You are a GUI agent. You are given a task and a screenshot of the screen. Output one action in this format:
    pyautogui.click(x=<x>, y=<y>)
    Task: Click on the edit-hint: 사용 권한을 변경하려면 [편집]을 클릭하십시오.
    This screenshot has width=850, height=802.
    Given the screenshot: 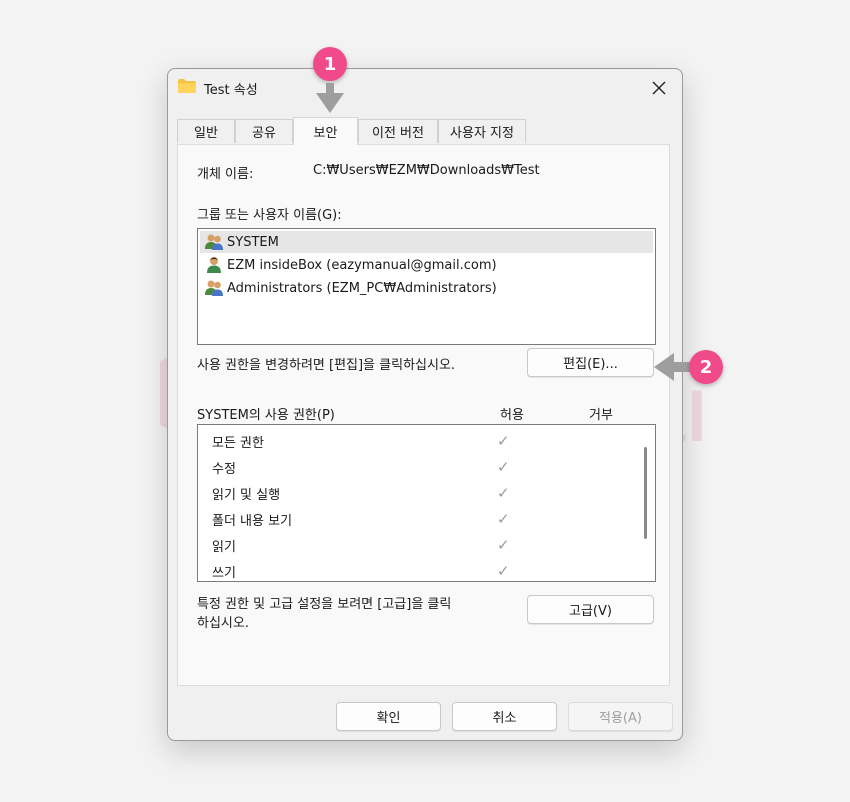 What is the action you would take?
    pyautogui.click(x=326, y=365)
    